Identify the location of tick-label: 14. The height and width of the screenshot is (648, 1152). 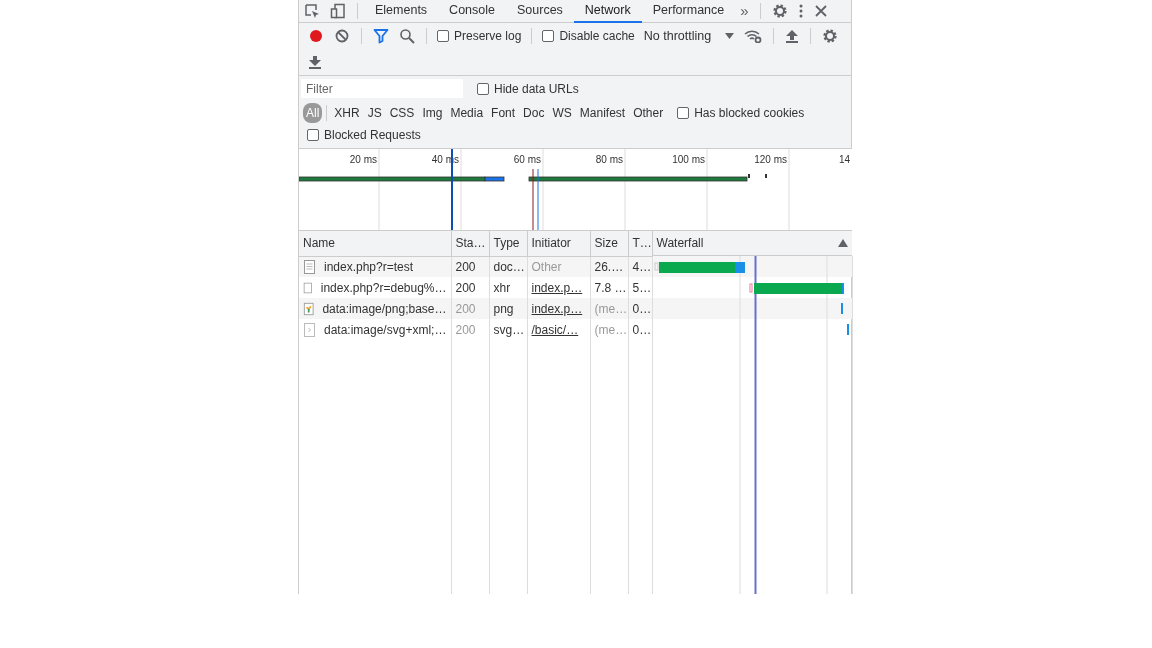
(845, 159).